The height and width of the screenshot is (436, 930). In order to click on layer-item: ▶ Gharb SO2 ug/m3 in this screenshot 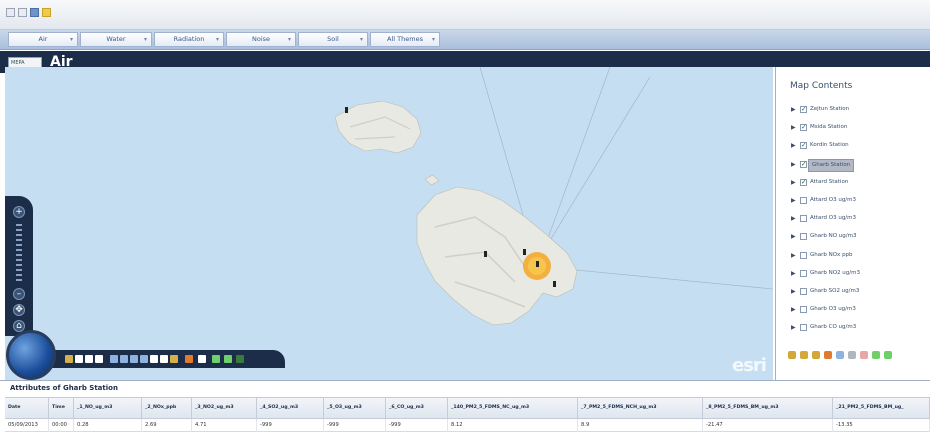, I will do `click(857, 291)`.